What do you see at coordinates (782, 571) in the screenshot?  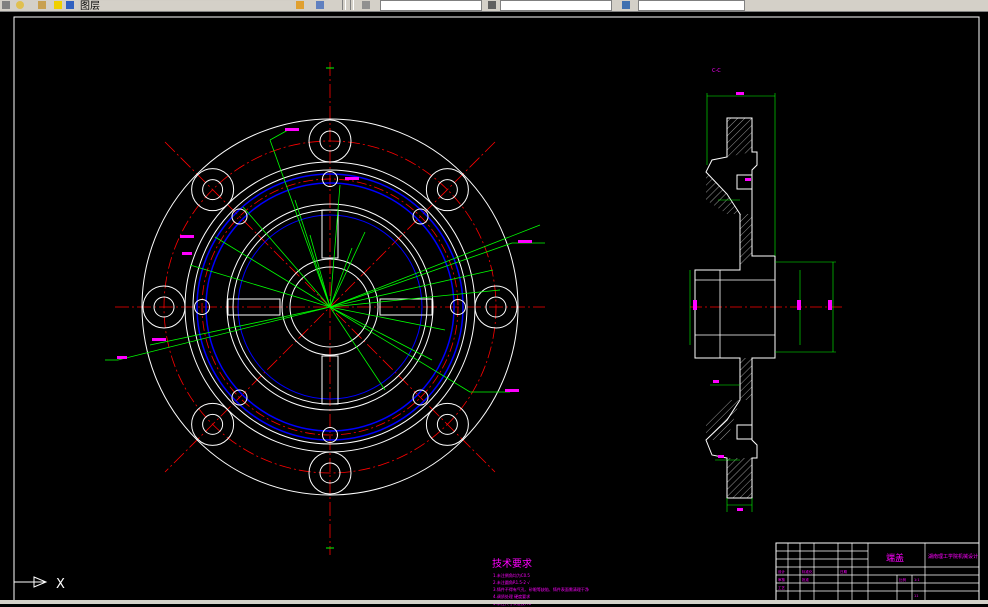 I see `tb-cell-1: 设计` at bounding box center [782, 571].